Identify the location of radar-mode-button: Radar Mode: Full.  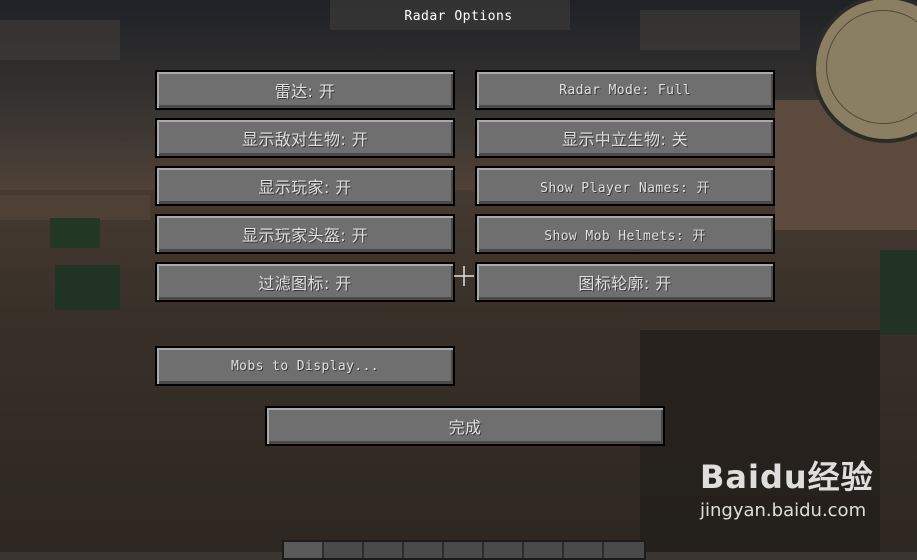
(625, 90).